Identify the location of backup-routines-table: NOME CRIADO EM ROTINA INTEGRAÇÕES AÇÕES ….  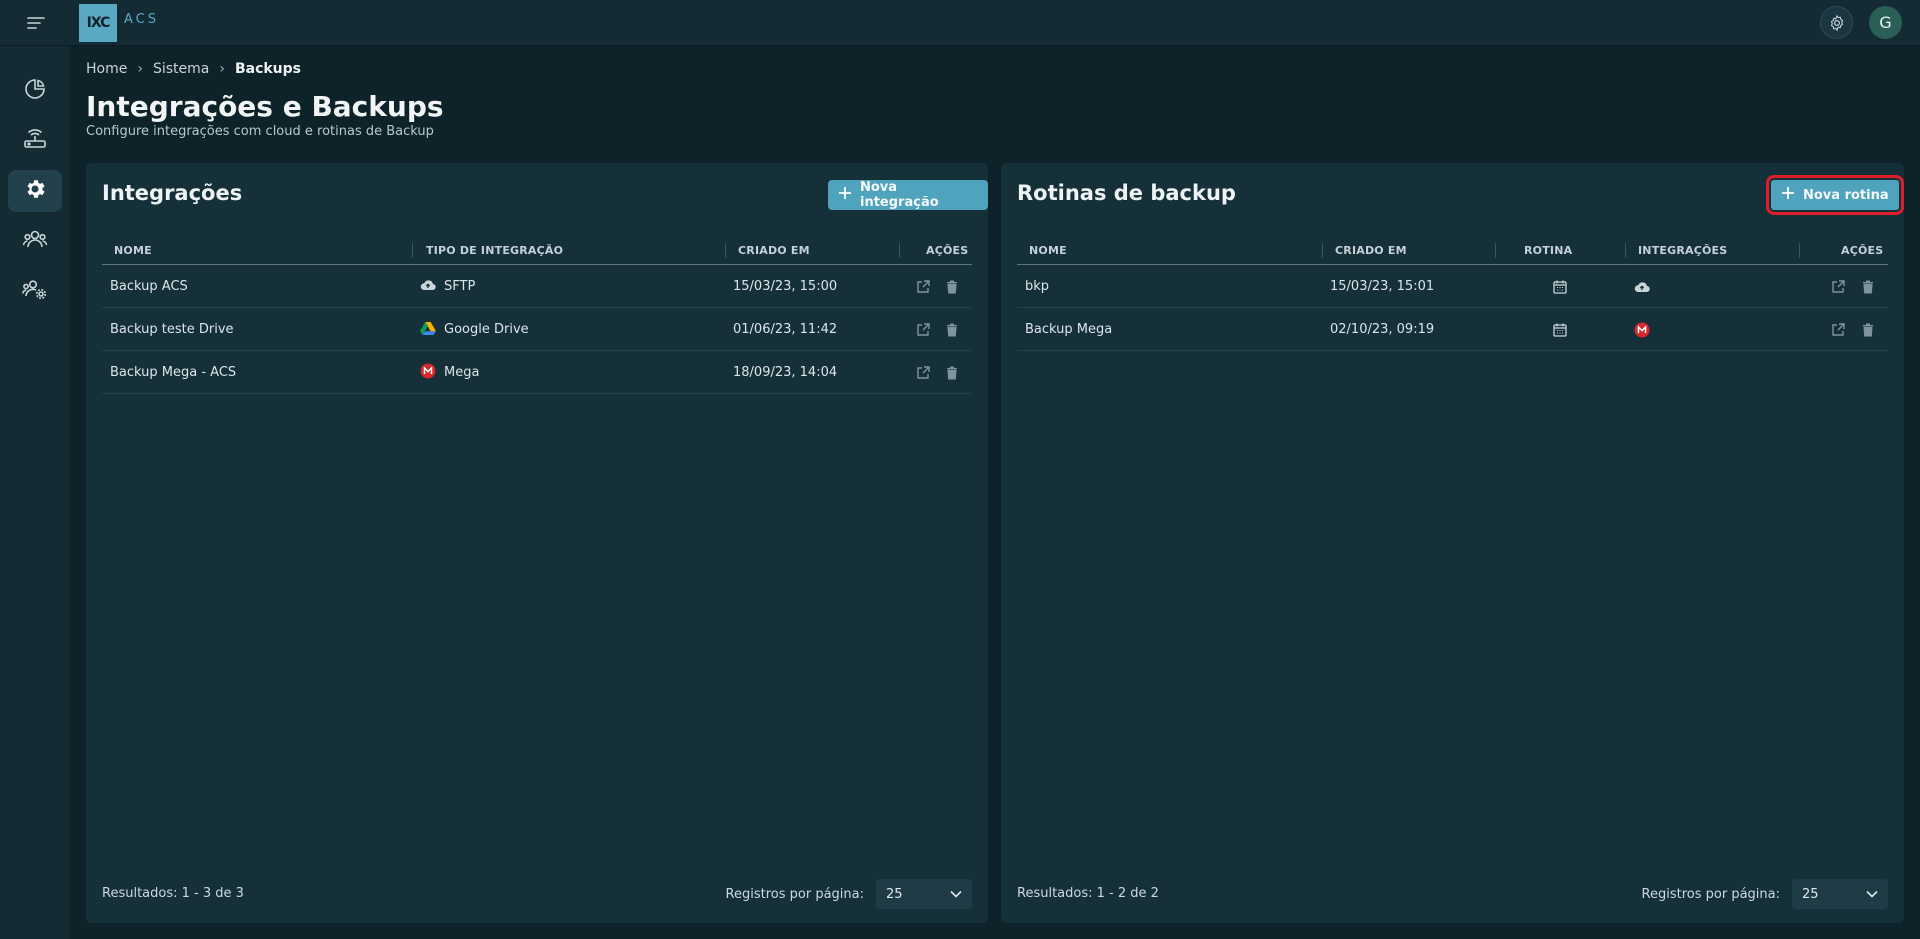
(1452, 294).